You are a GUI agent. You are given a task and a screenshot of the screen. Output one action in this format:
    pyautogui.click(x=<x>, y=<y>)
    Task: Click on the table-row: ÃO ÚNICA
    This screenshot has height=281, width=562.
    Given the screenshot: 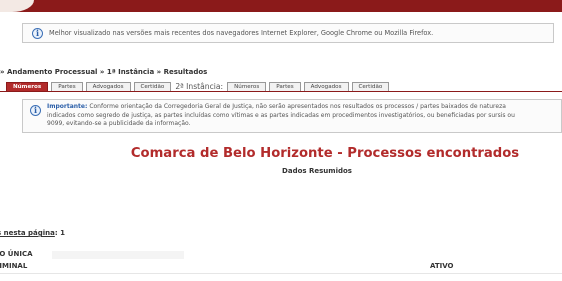 What is the action you would take?
    pyautogui.click(x=281, y=255)
    